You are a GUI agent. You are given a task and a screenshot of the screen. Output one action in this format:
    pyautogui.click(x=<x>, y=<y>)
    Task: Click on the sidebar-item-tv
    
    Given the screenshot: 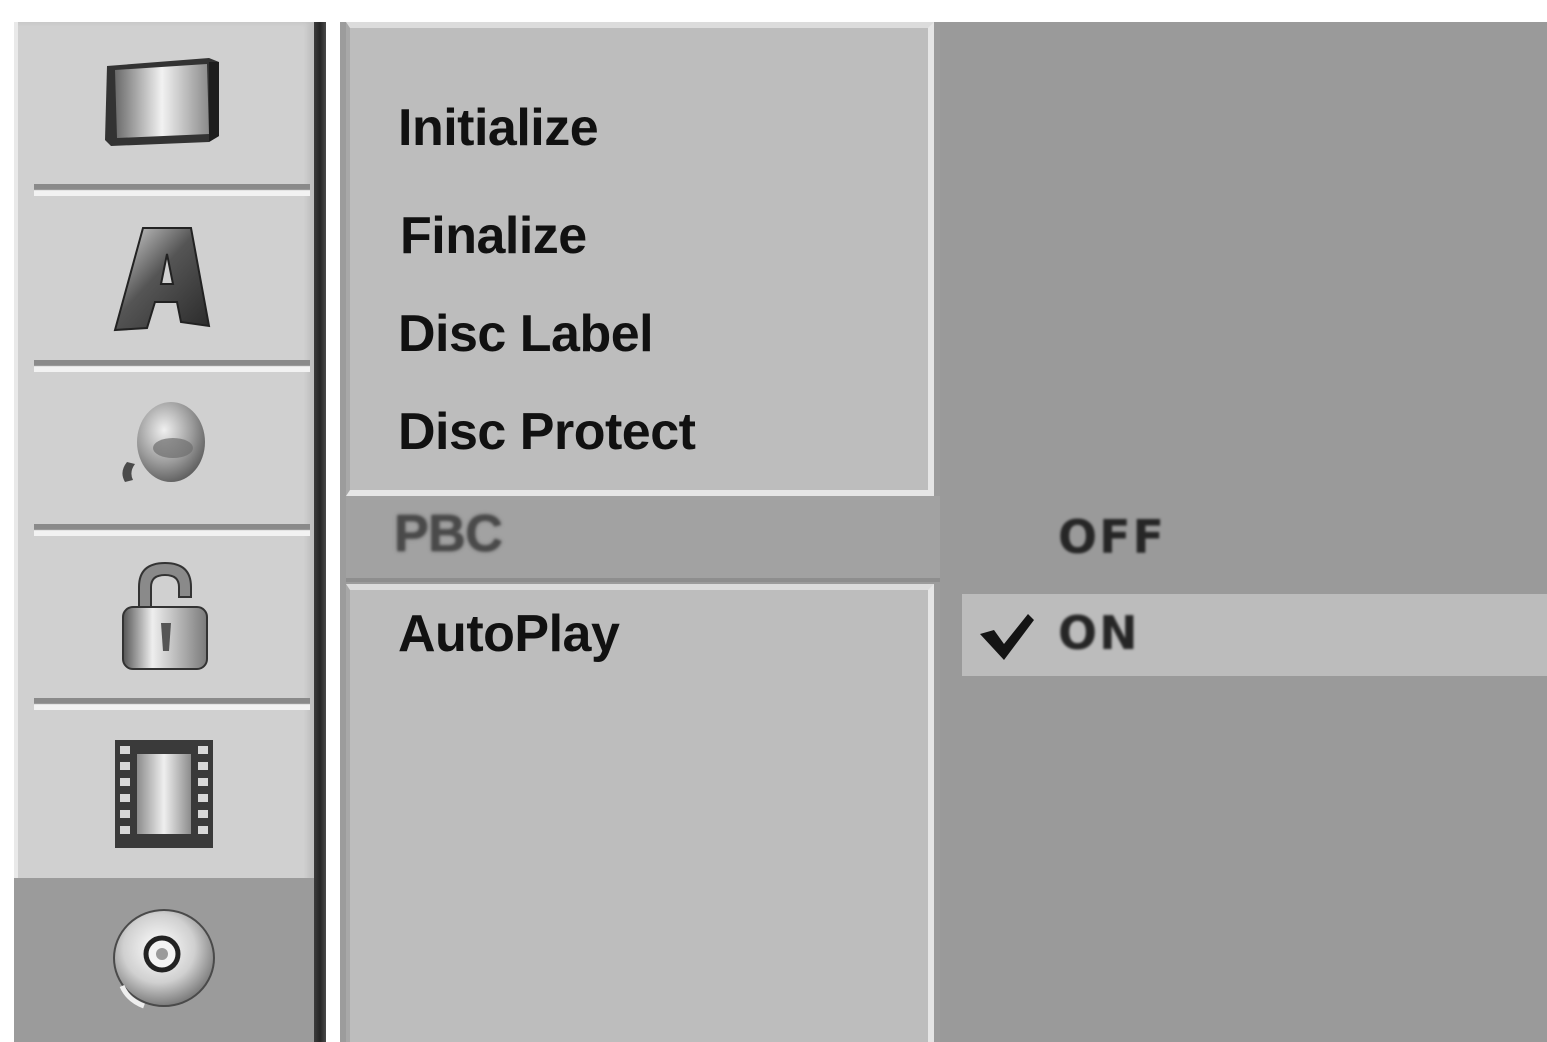 What is the action you would take?
    pyautogui.click(x=164, y=103)
    